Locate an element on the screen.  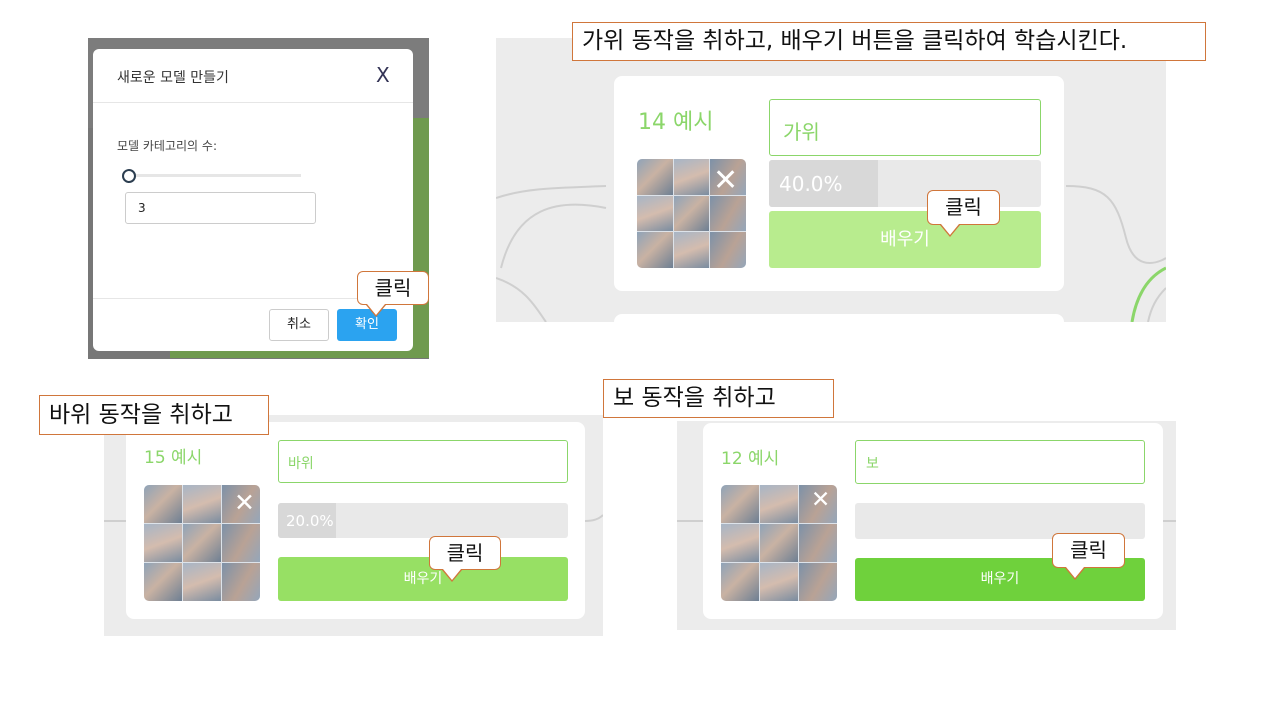
dialog-title: 새로운 모델 만들기 is located at coordinates (173, 78).